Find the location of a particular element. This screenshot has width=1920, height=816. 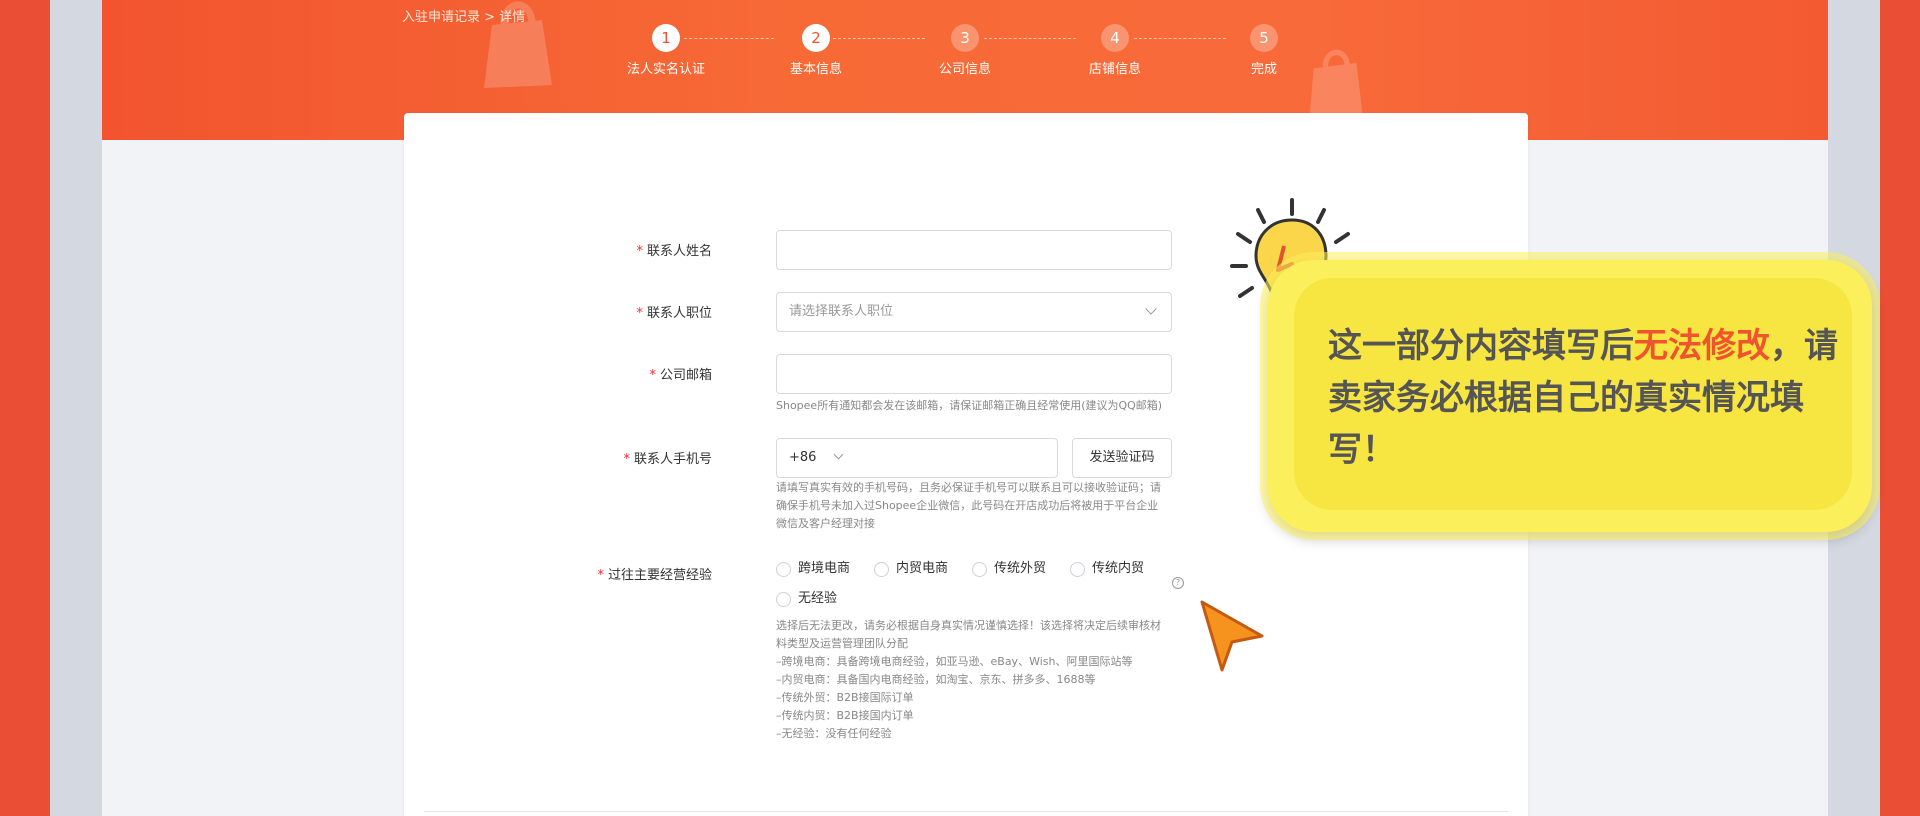

breadcrumb: 入驻申请记录 > 详情 is located at coordinates (463, 15).